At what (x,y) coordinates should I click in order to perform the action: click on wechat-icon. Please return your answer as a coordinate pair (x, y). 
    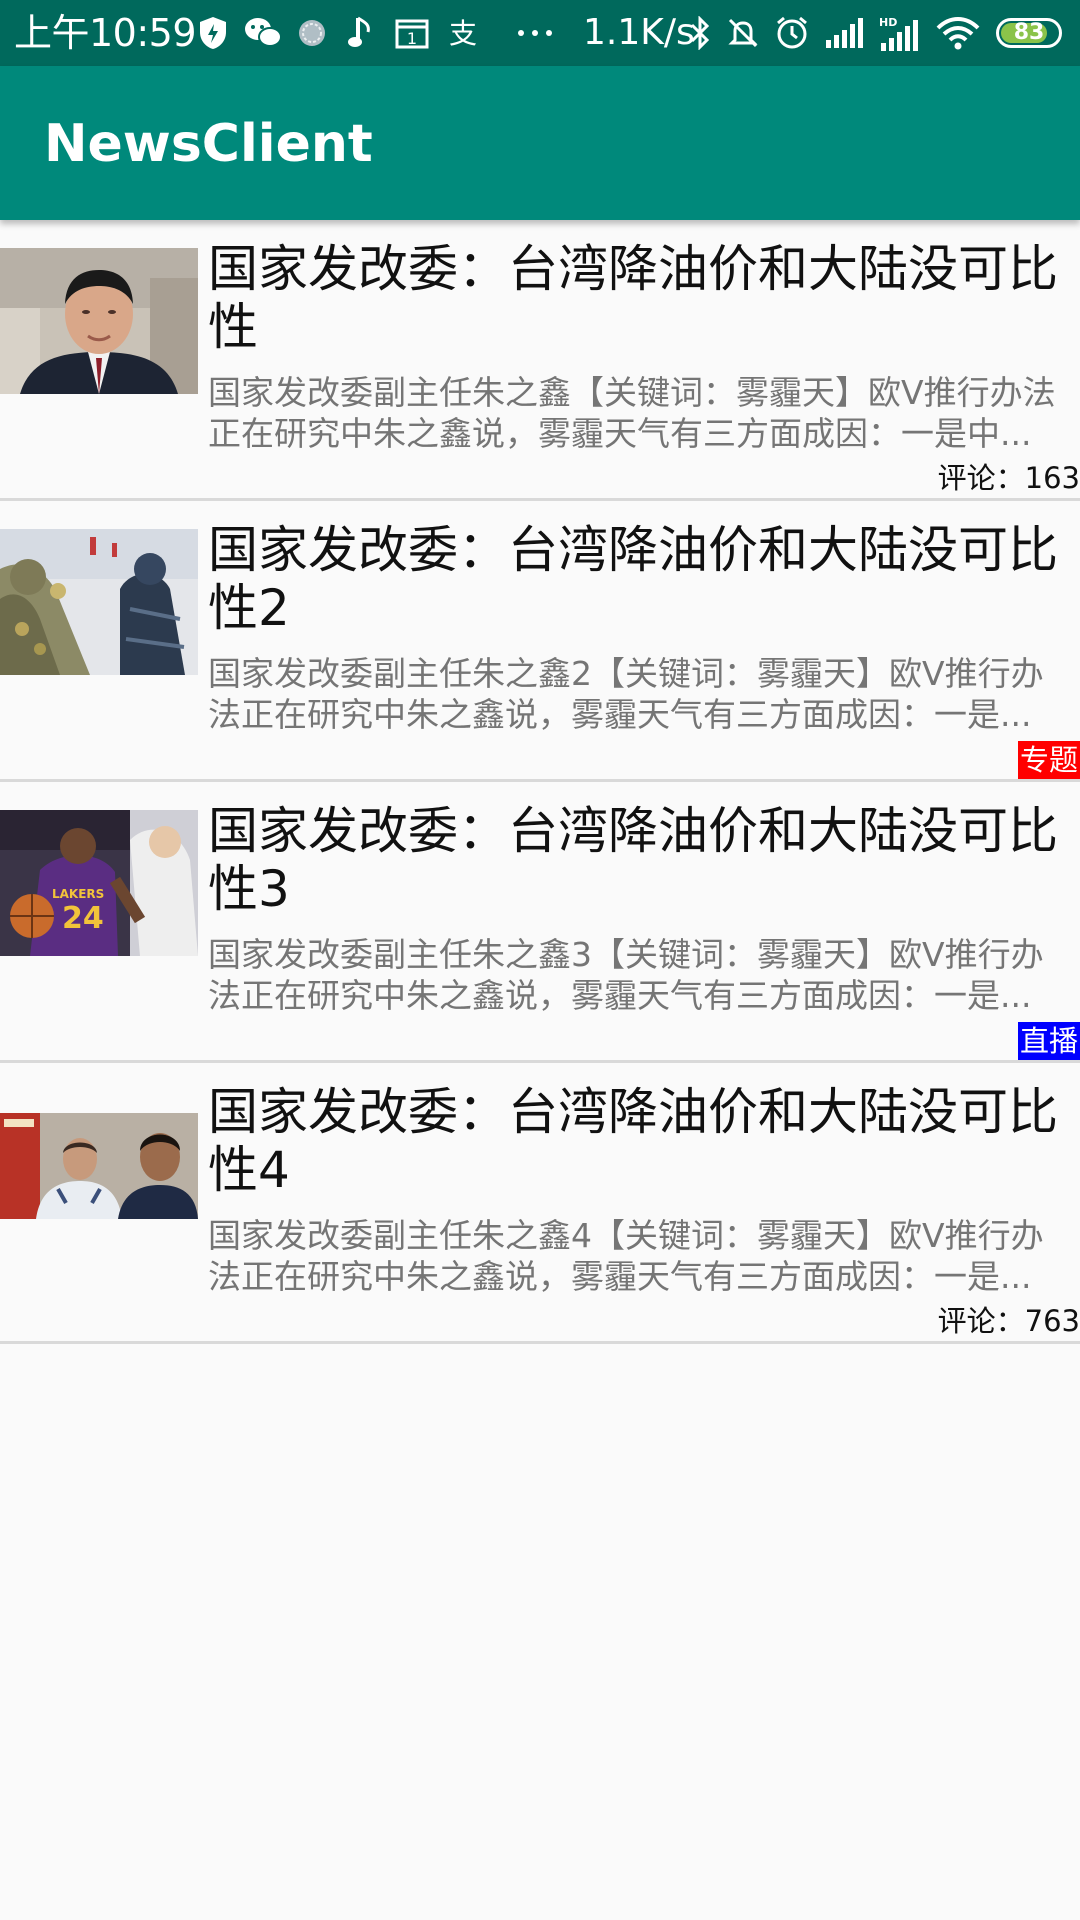
    Looking at the image, I should click on (263, 33).